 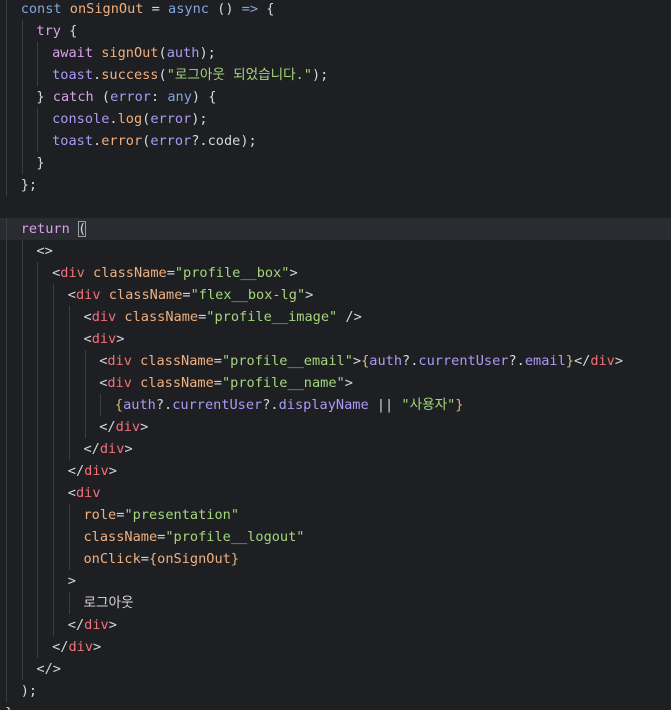 What do you see at coordinates (97, 141) in the screenshot?
I see `code-token: .` at bounding box center [97, 141].